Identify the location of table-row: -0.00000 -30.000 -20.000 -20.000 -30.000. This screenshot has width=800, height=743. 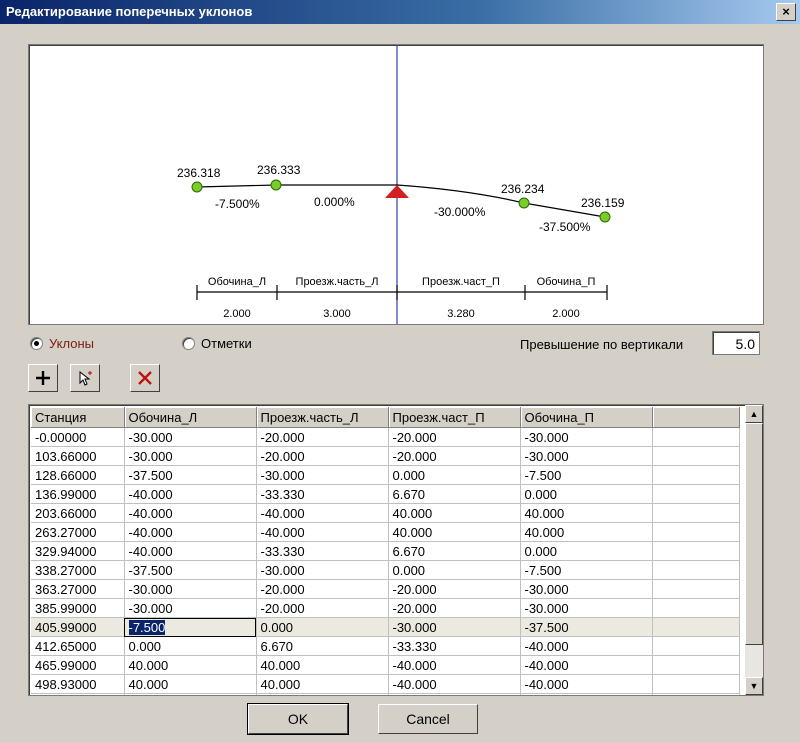
(385, 437).